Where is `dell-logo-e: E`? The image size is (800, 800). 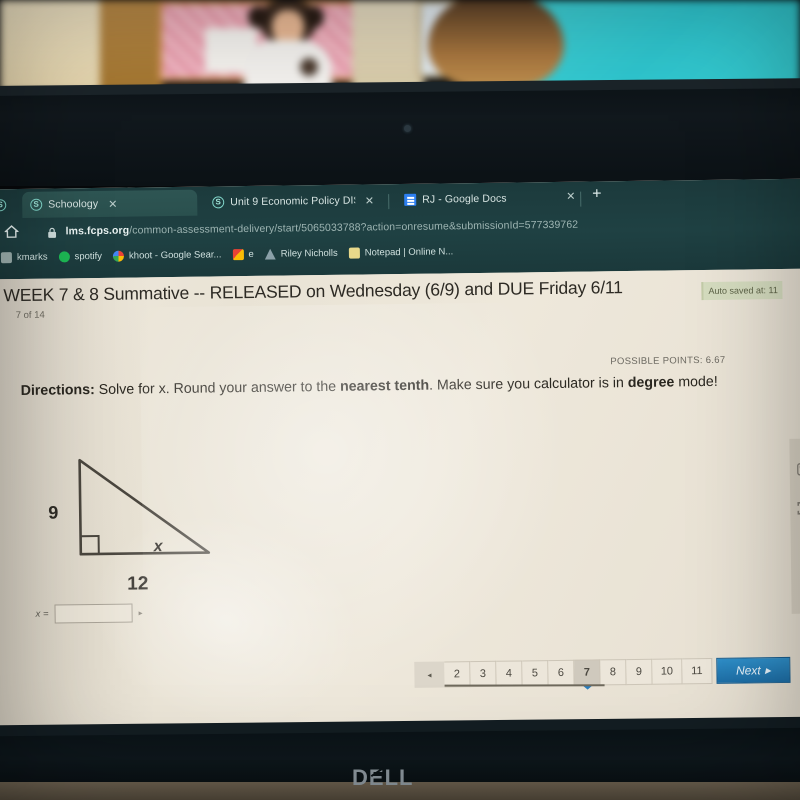
dell-logo-e: E is located at coordinates (376, 777).